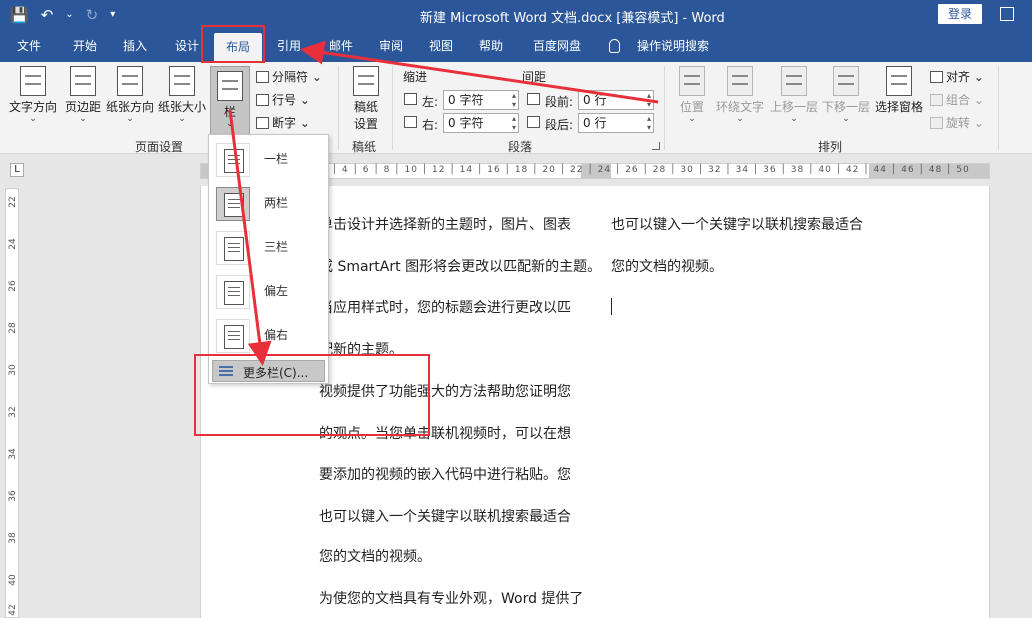  Describe the element at coordinates (957, 76) in the screenshot. I see `align-button: 对齐 ⌄` at that location.